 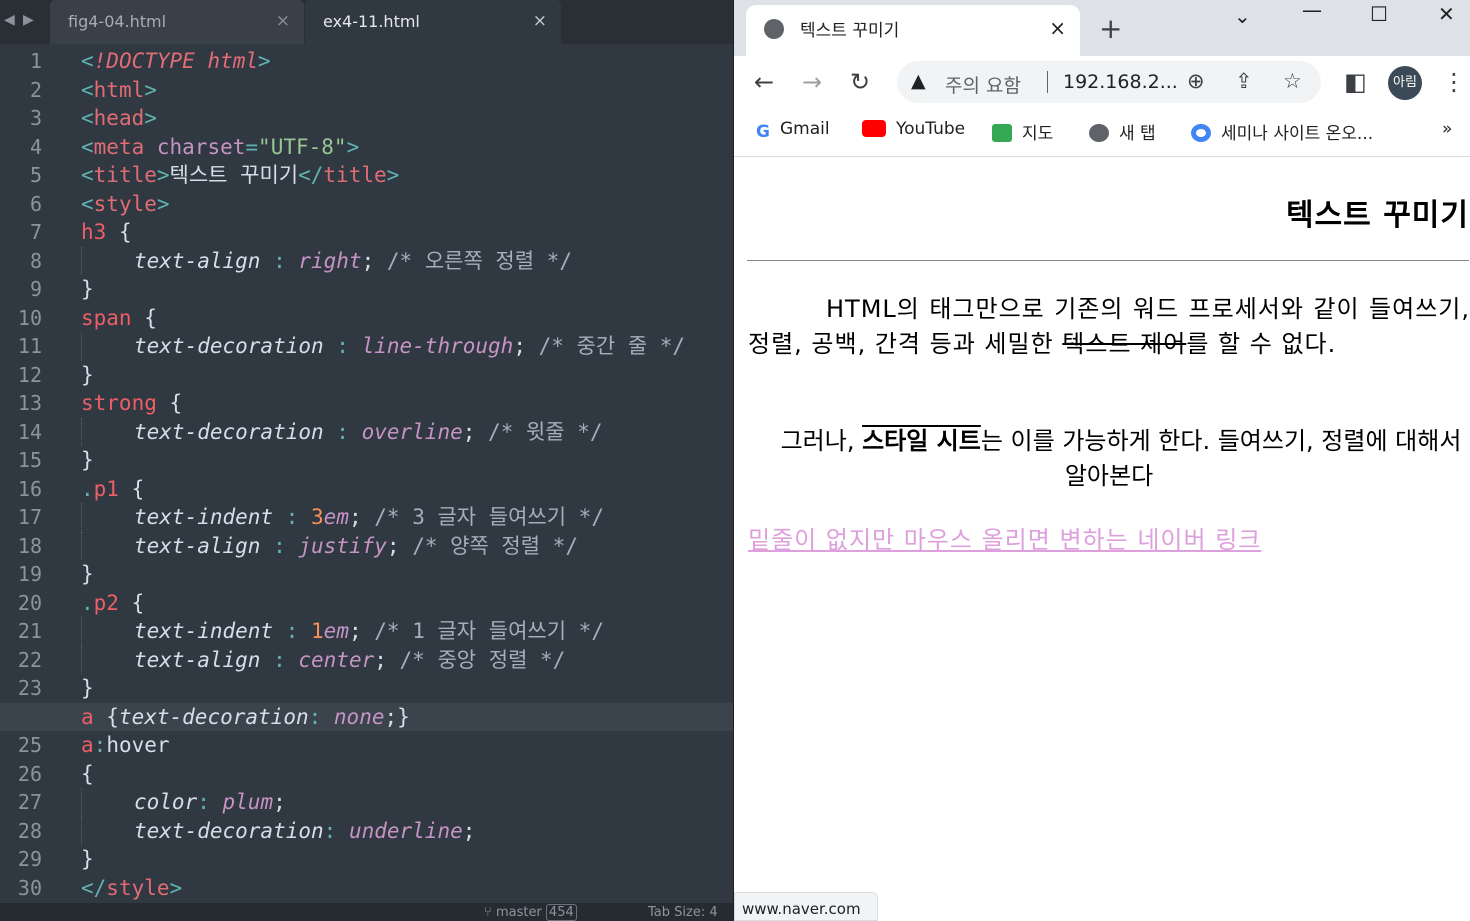 I want to click on horizontal-rule, so click(x=1108, y=260).